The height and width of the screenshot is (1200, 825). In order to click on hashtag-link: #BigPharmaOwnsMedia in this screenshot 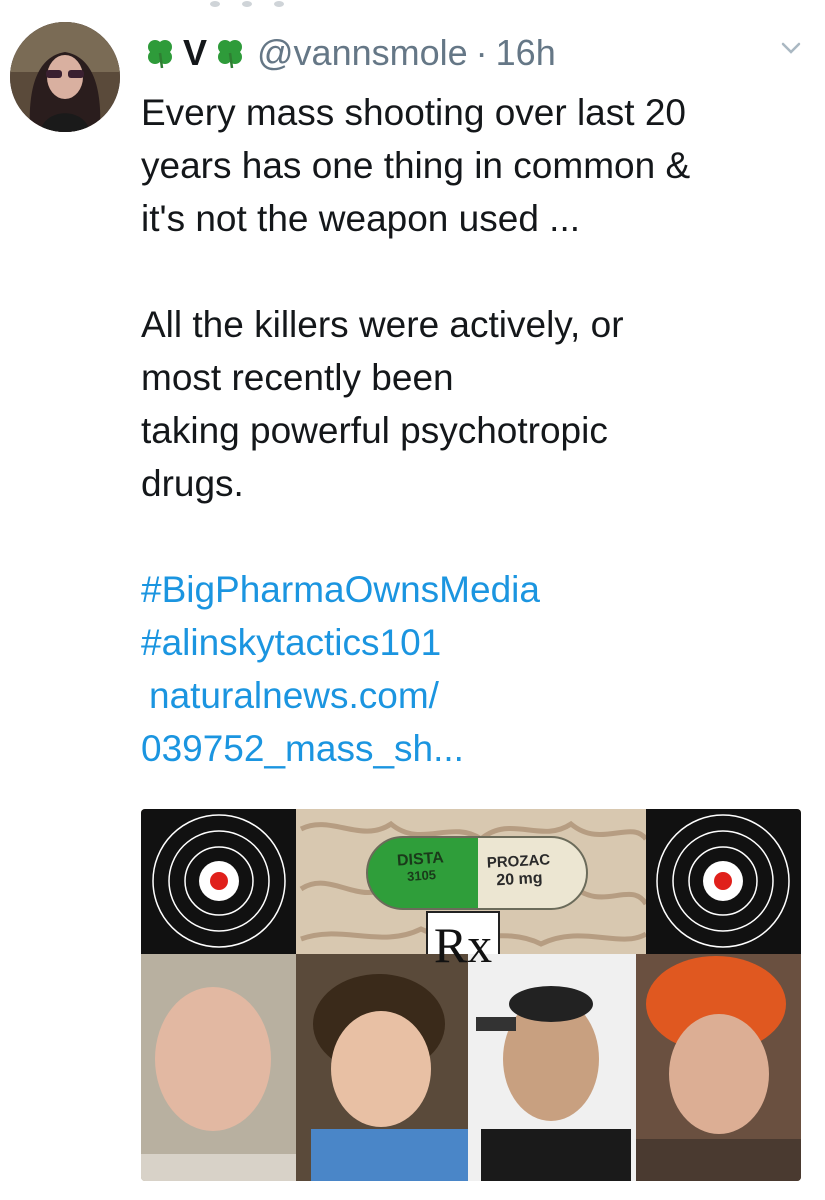, I will do `click(471, 589)`.